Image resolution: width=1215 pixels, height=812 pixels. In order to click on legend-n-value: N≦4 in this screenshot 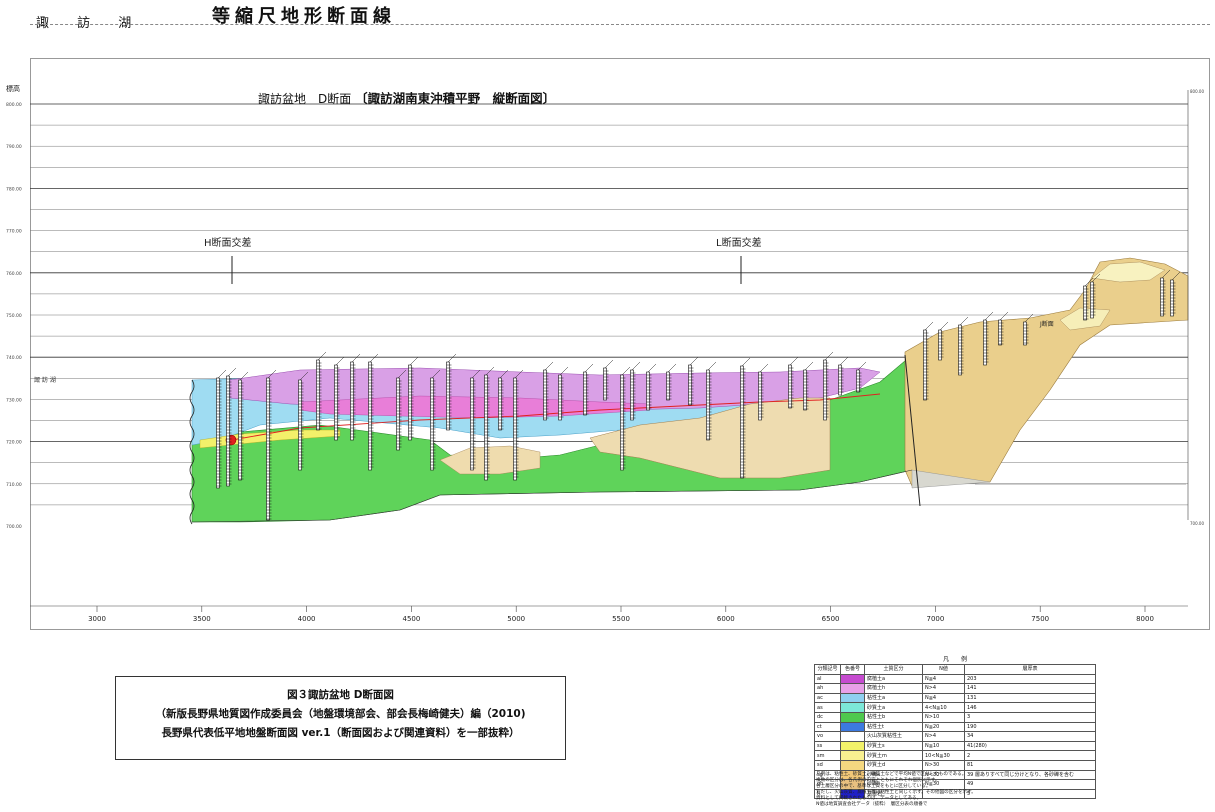, I will do `click(943, 698)`.